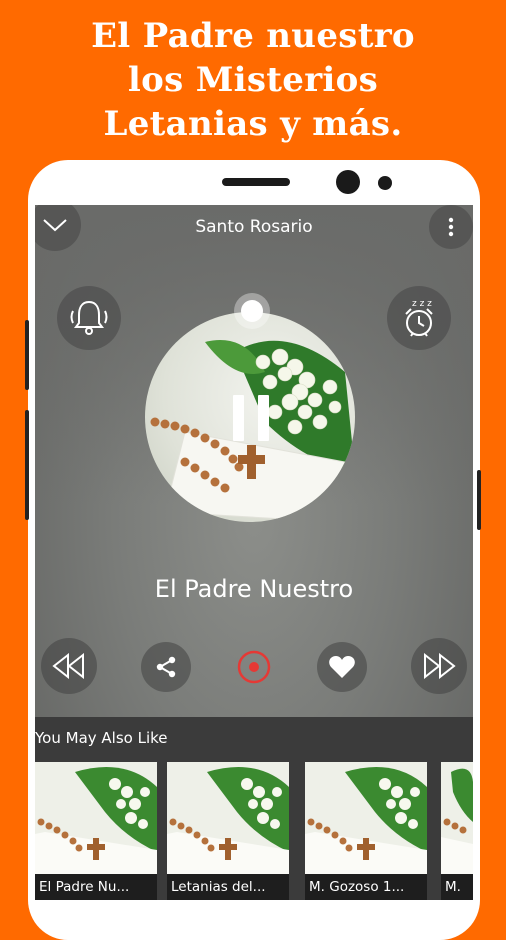 The height and width of the screenshot is (940, 506). Describe the element at coordinates (253, 124) in the screenshot. I see `promo-line-3: Letanias y más.` at that location.